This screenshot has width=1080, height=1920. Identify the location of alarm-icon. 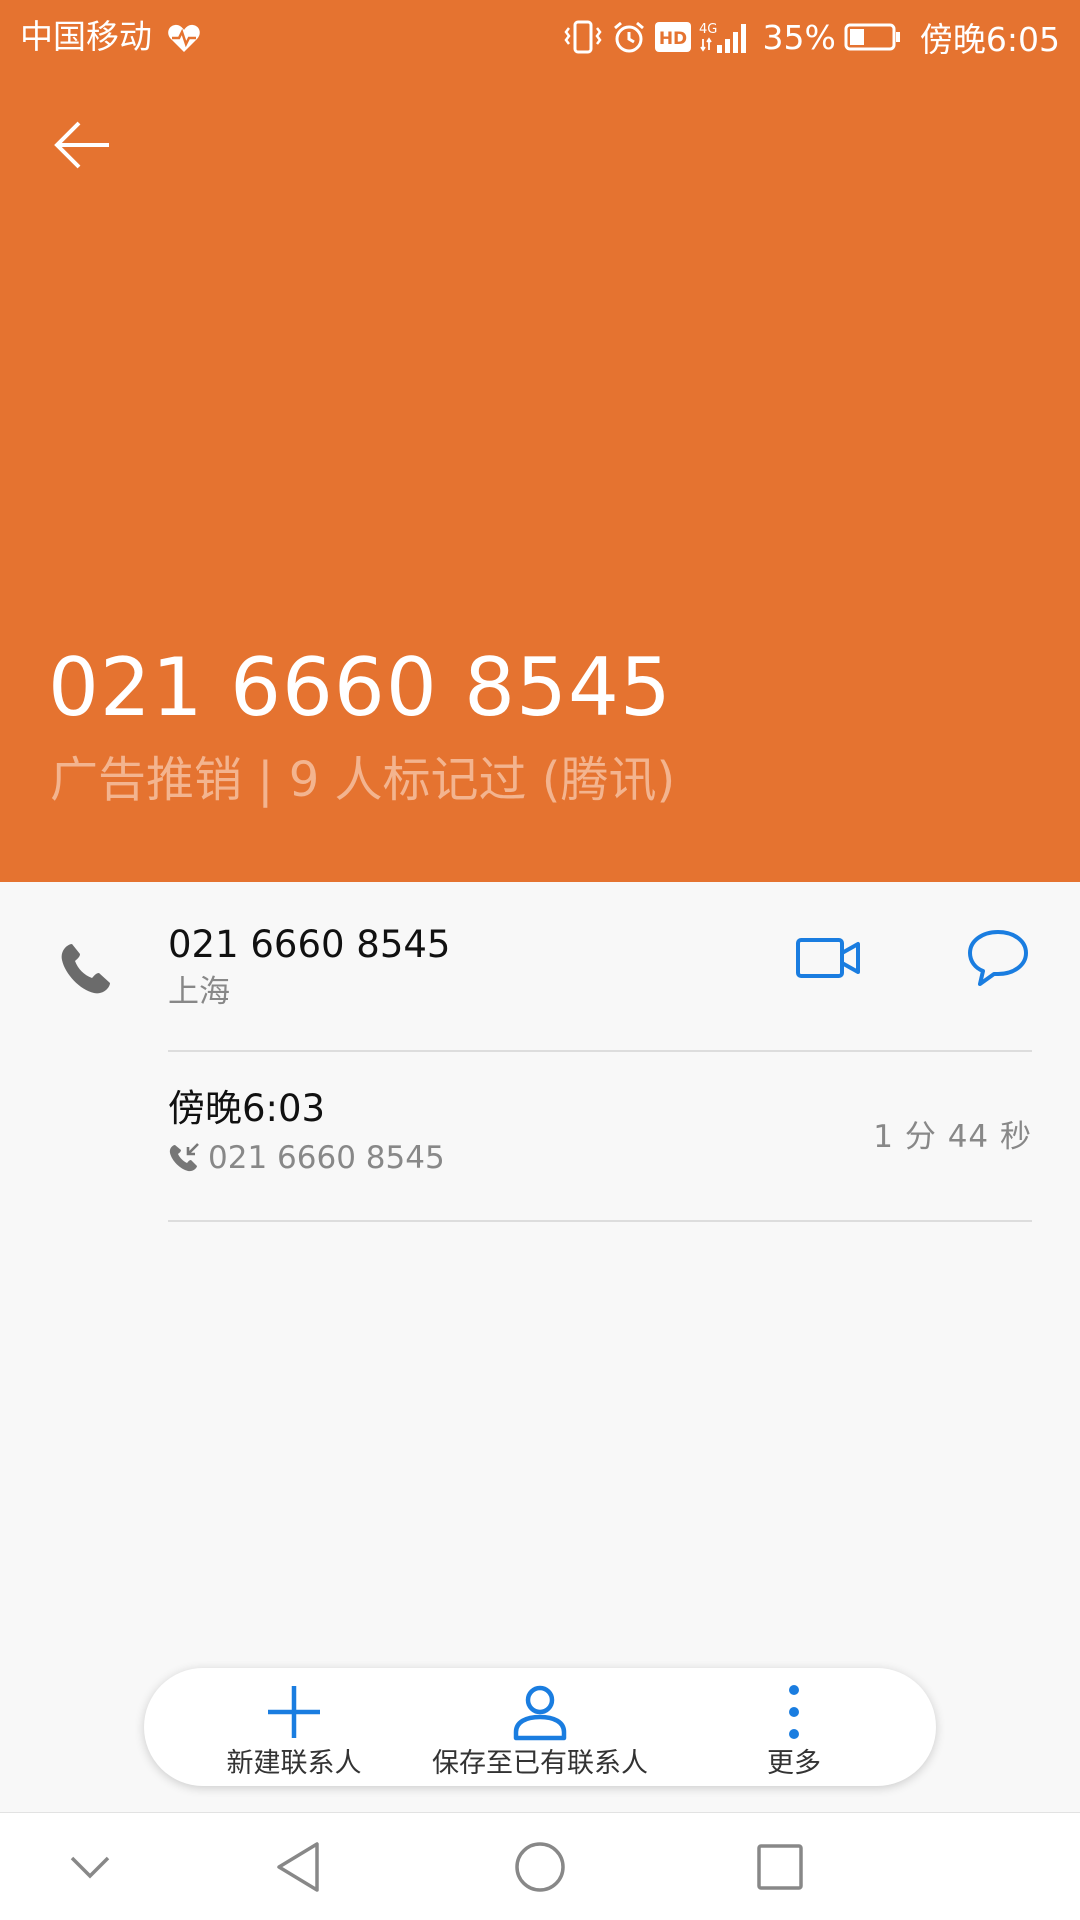
(628, 37).